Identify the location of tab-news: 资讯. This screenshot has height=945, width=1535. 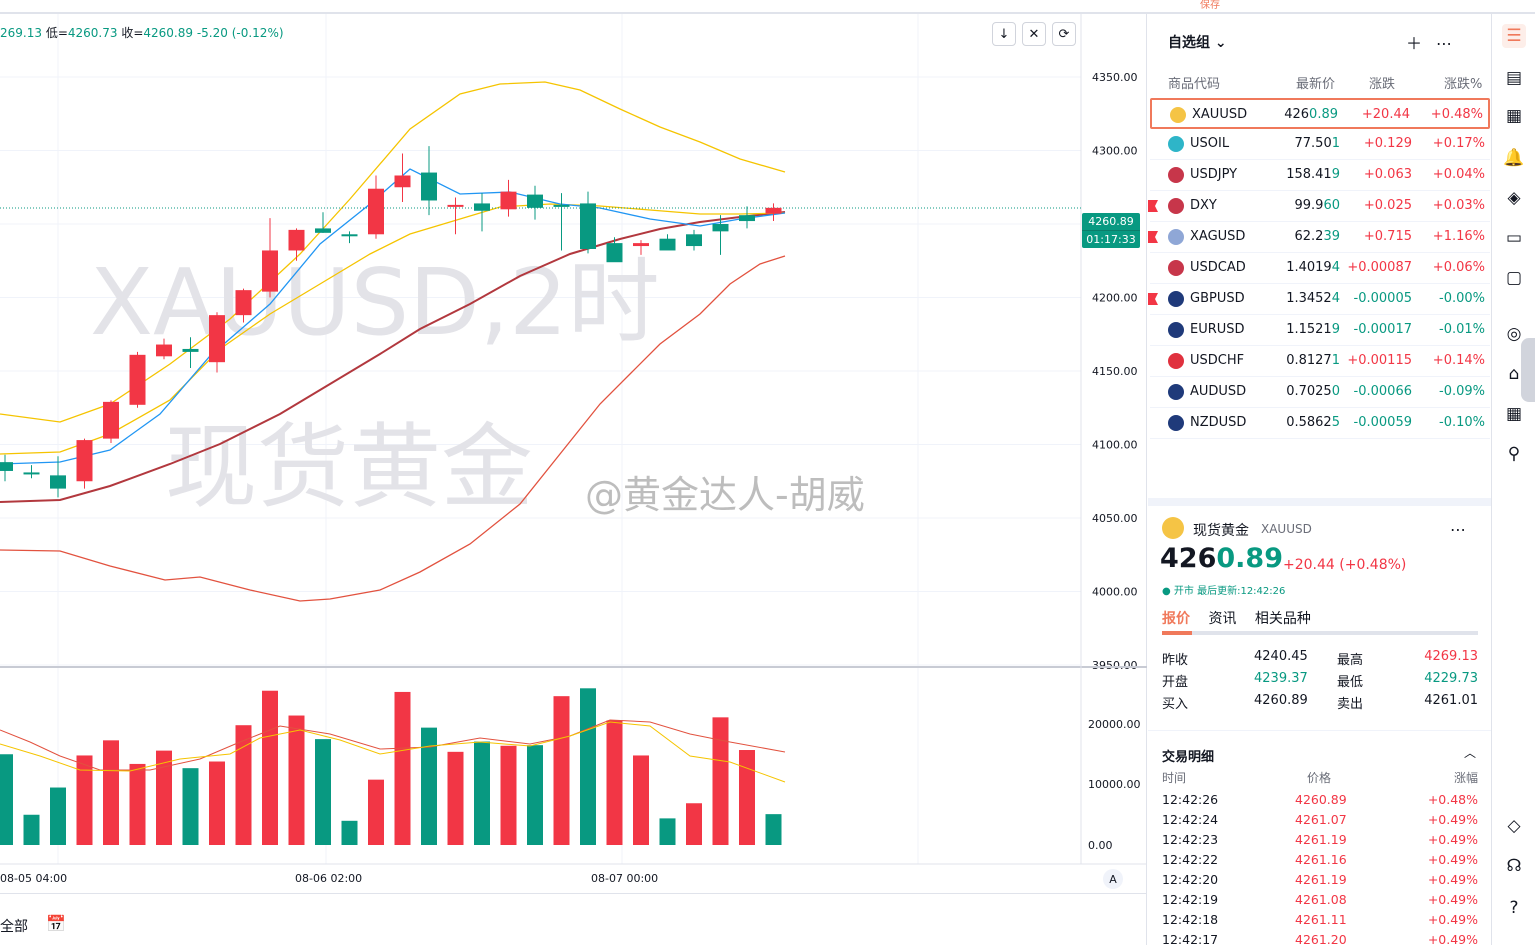
(1222, 619).